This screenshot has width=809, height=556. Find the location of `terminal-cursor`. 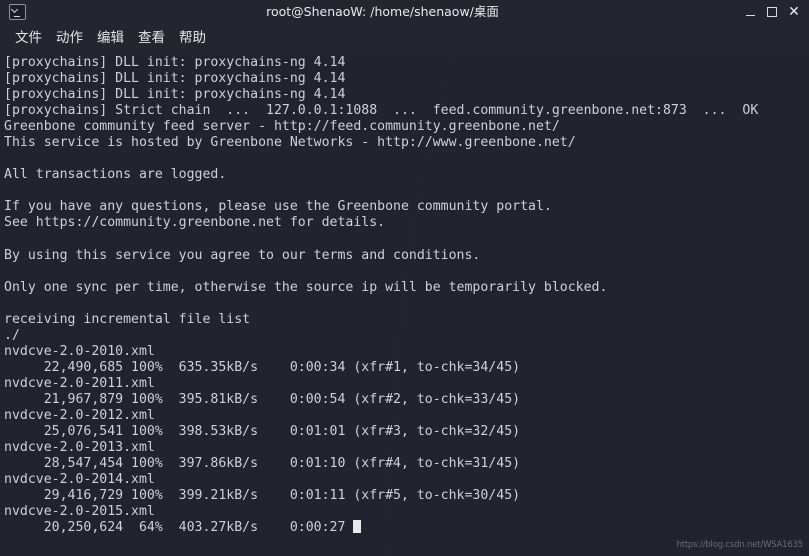

terminal-cursor is located at coordinates (357, 527).